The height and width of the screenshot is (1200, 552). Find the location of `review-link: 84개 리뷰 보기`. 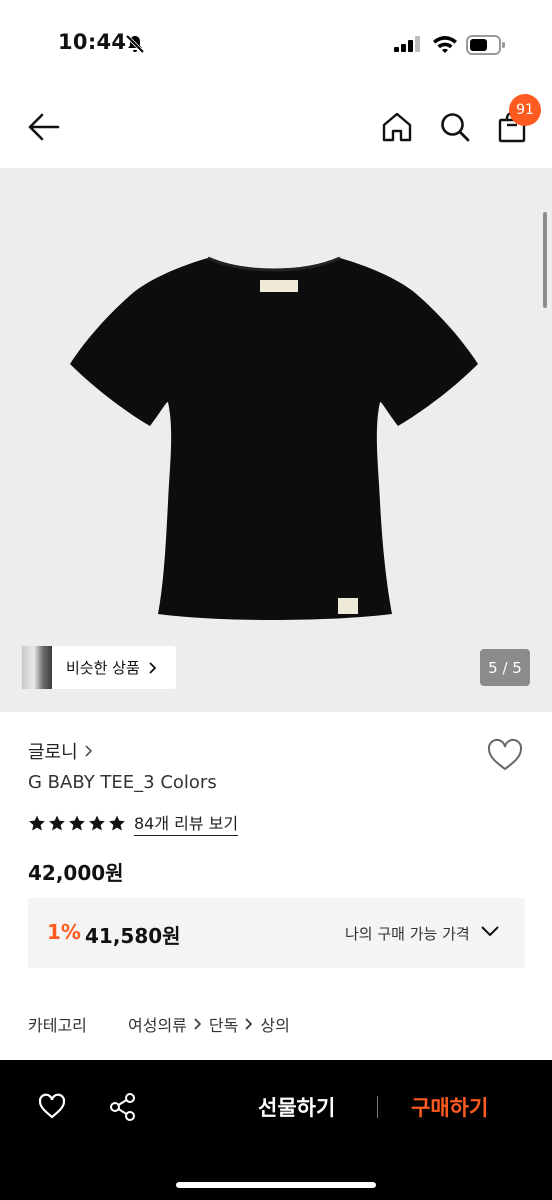

review-link: 84개 리뷰 보기 is located at coordinates (186, 823).